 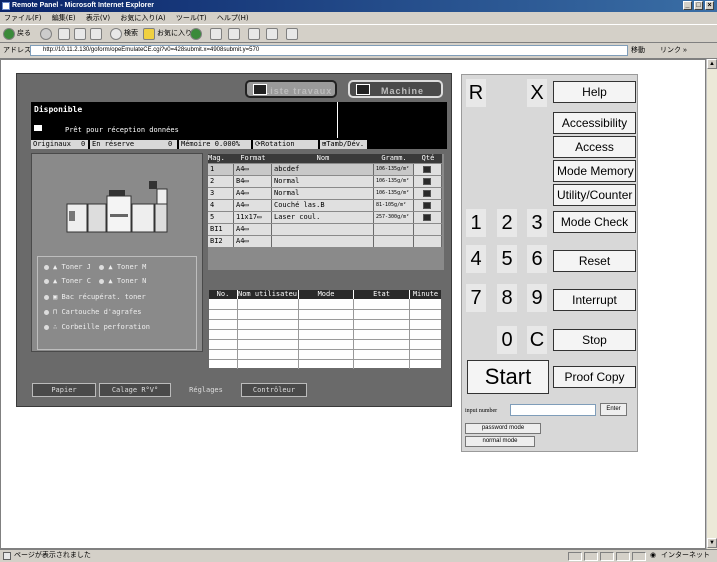 What do you see at coordinates (394, 217) in the screenshot?
I see `tray-gram: 257-300g/m²` at bounding box center [394, 217].